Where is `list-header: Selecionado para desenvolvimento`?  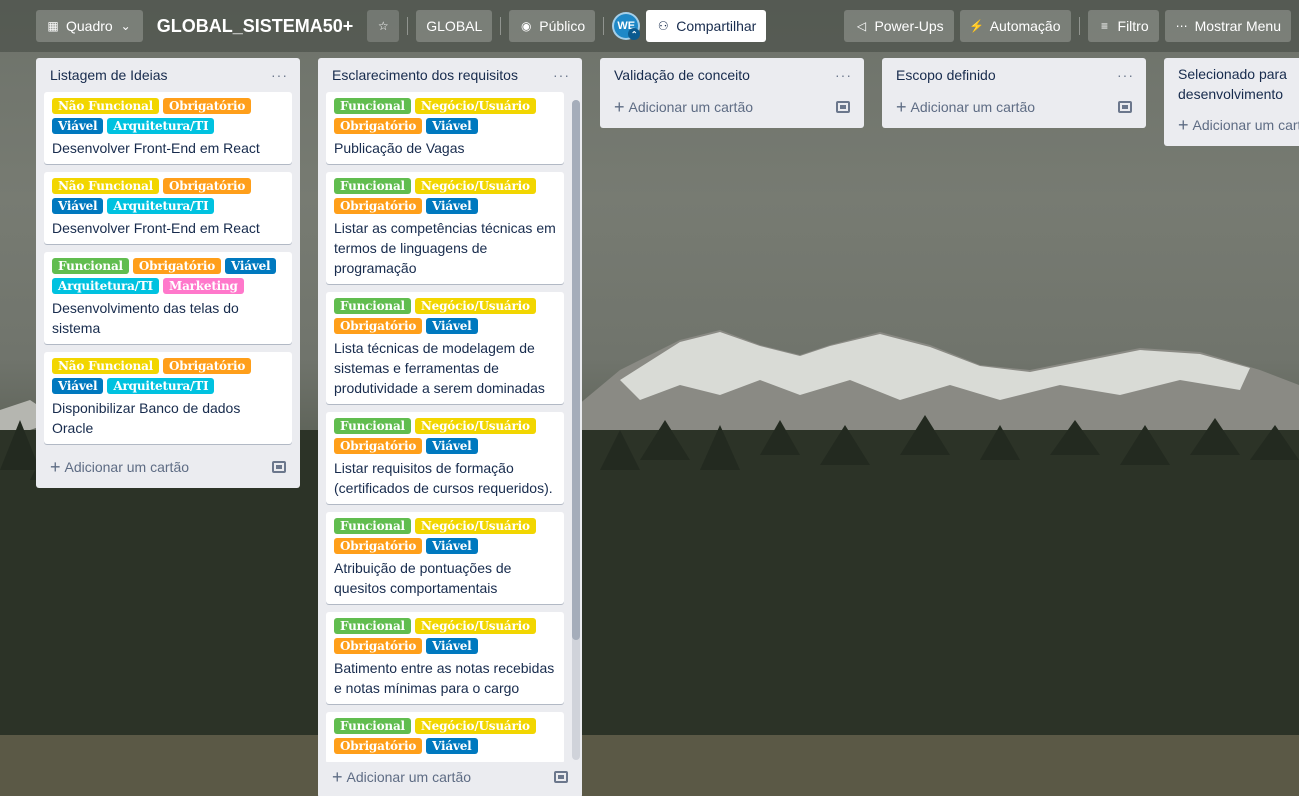
list-header: Selecionado para desenvolvimento is located at coordinates (1231, 84).